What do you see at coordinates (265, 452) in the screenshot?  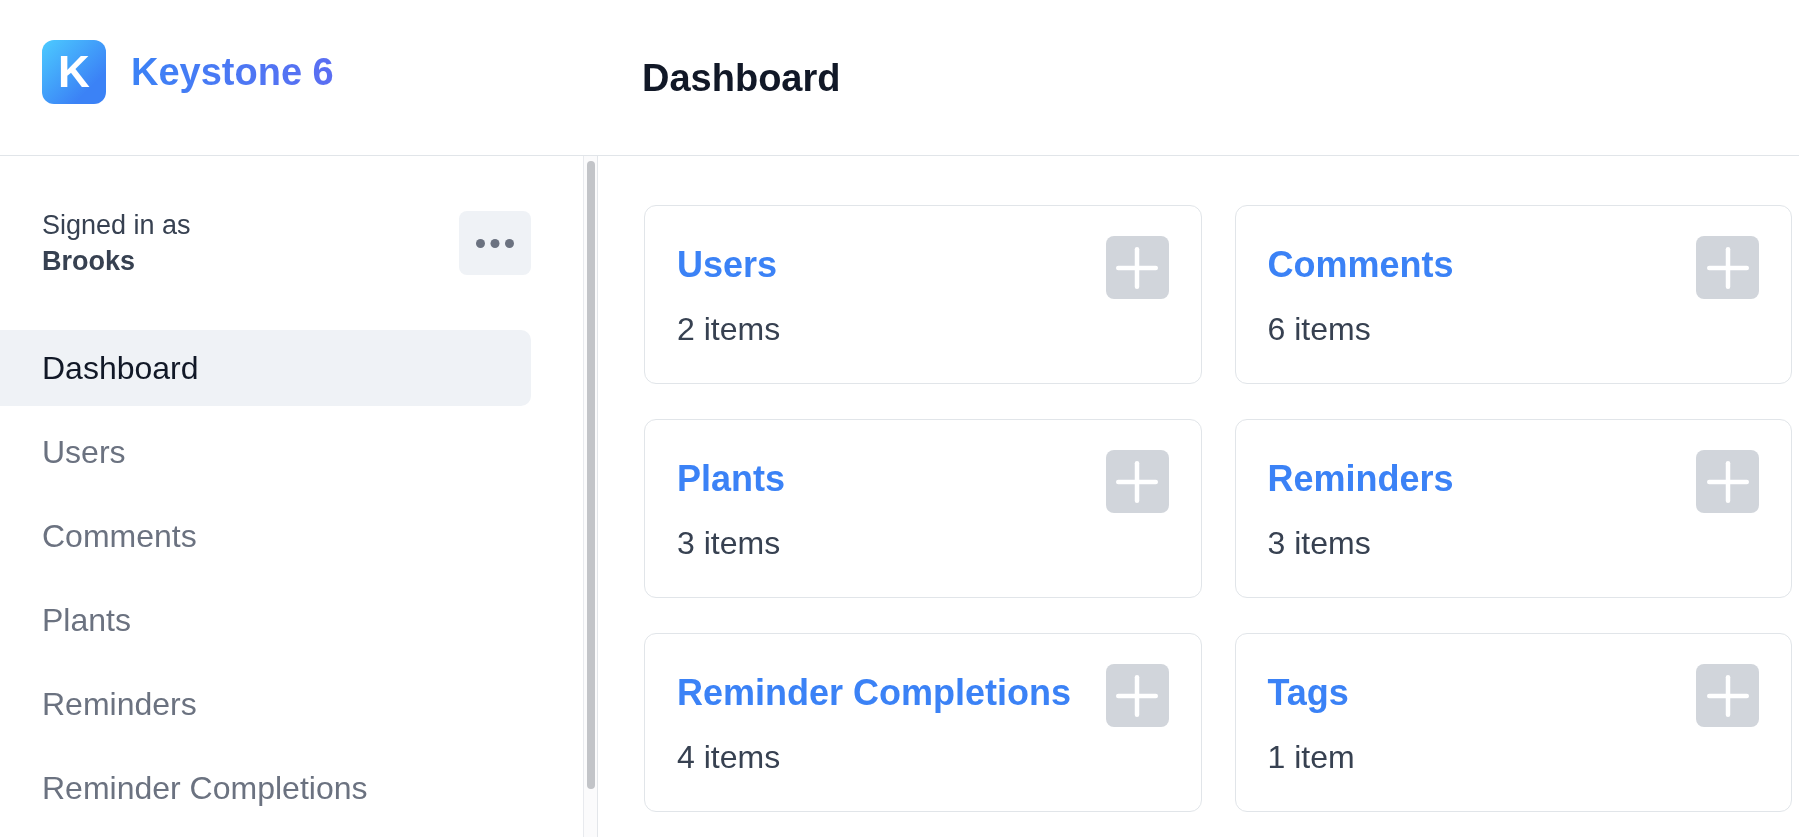 I see `nav-item: Users` at bounding box center [265, 452].